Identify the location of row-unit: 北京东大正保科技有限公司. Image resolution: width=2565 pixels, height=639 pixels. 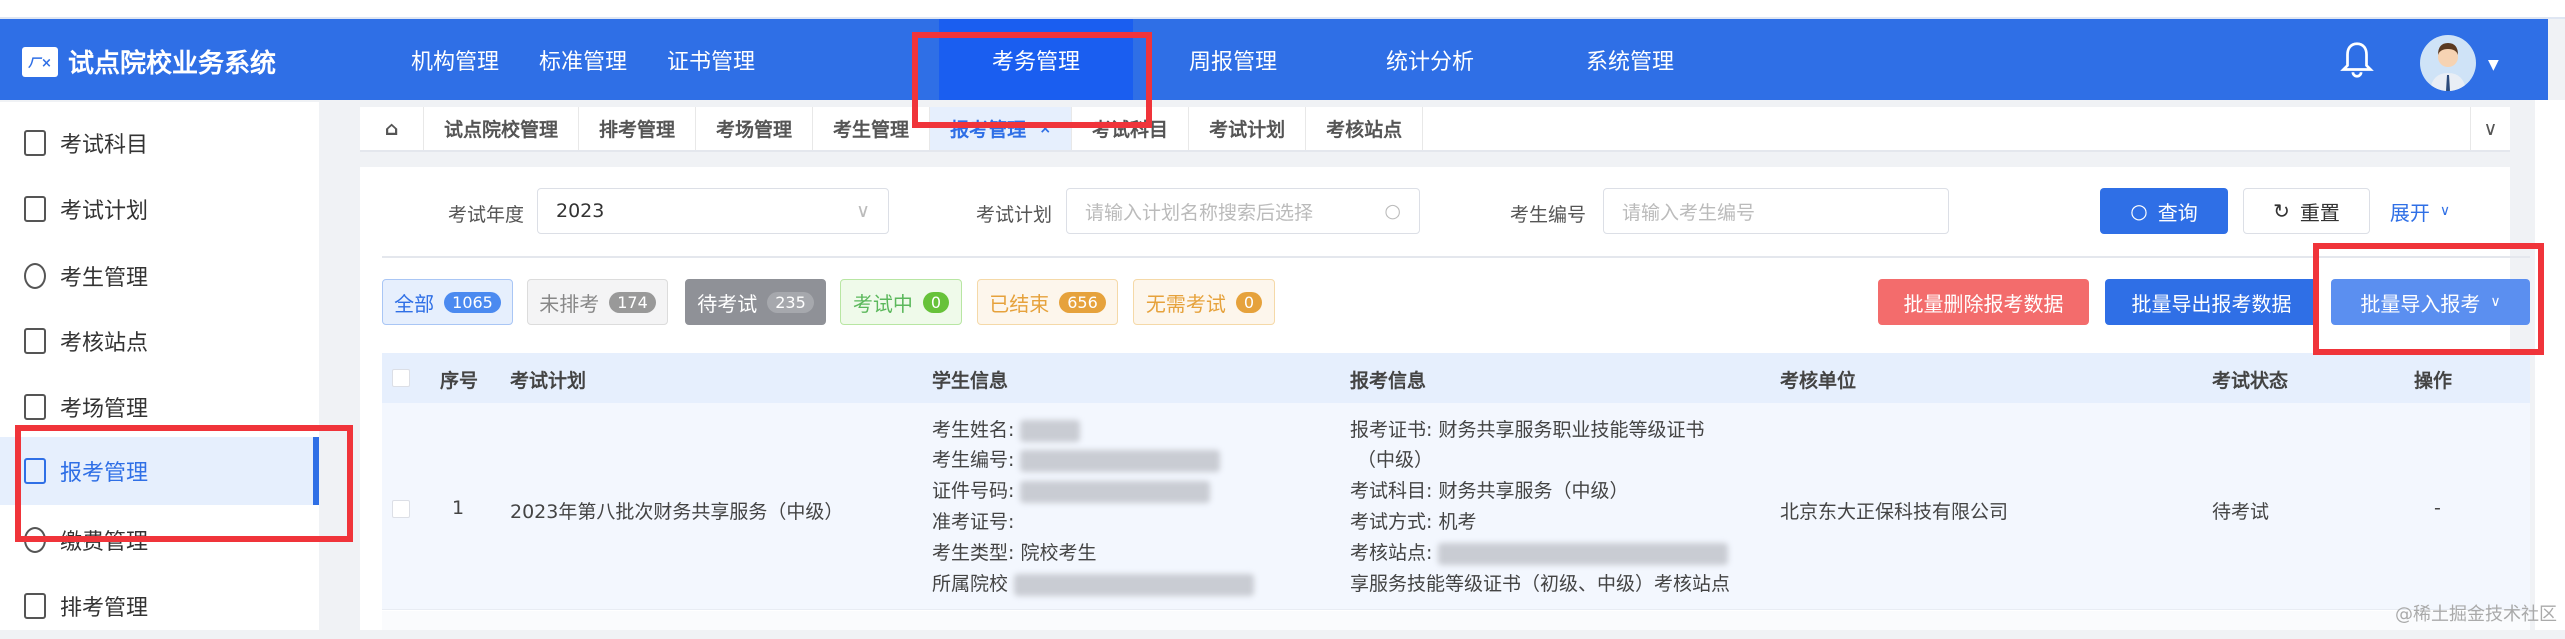
(1894, 512).